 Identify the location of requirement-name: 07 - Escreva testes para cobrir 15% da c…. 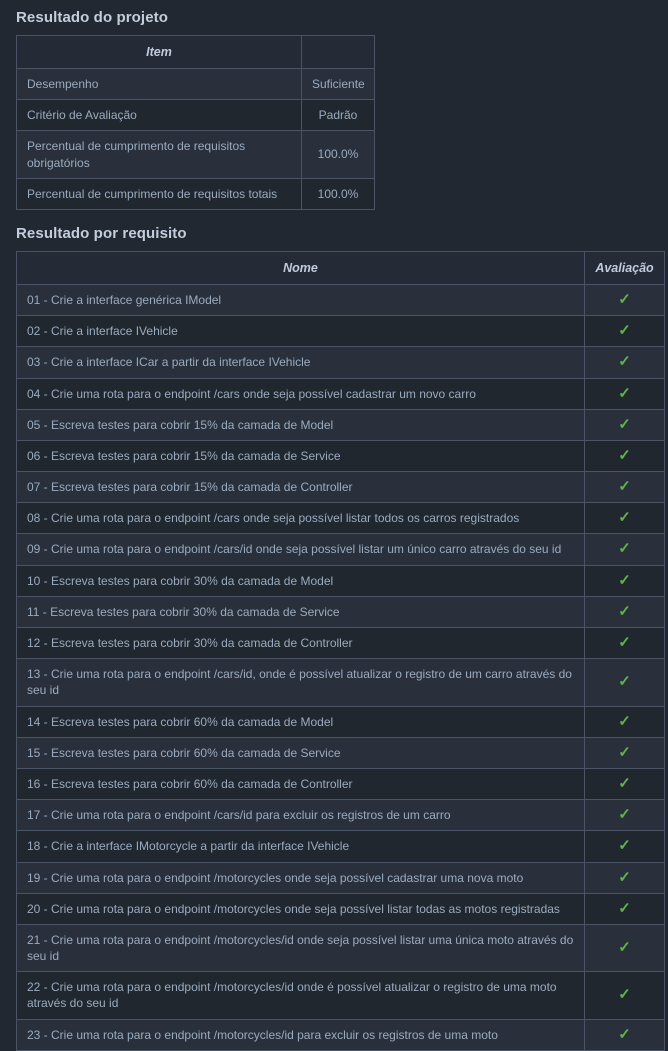
(300, 487).